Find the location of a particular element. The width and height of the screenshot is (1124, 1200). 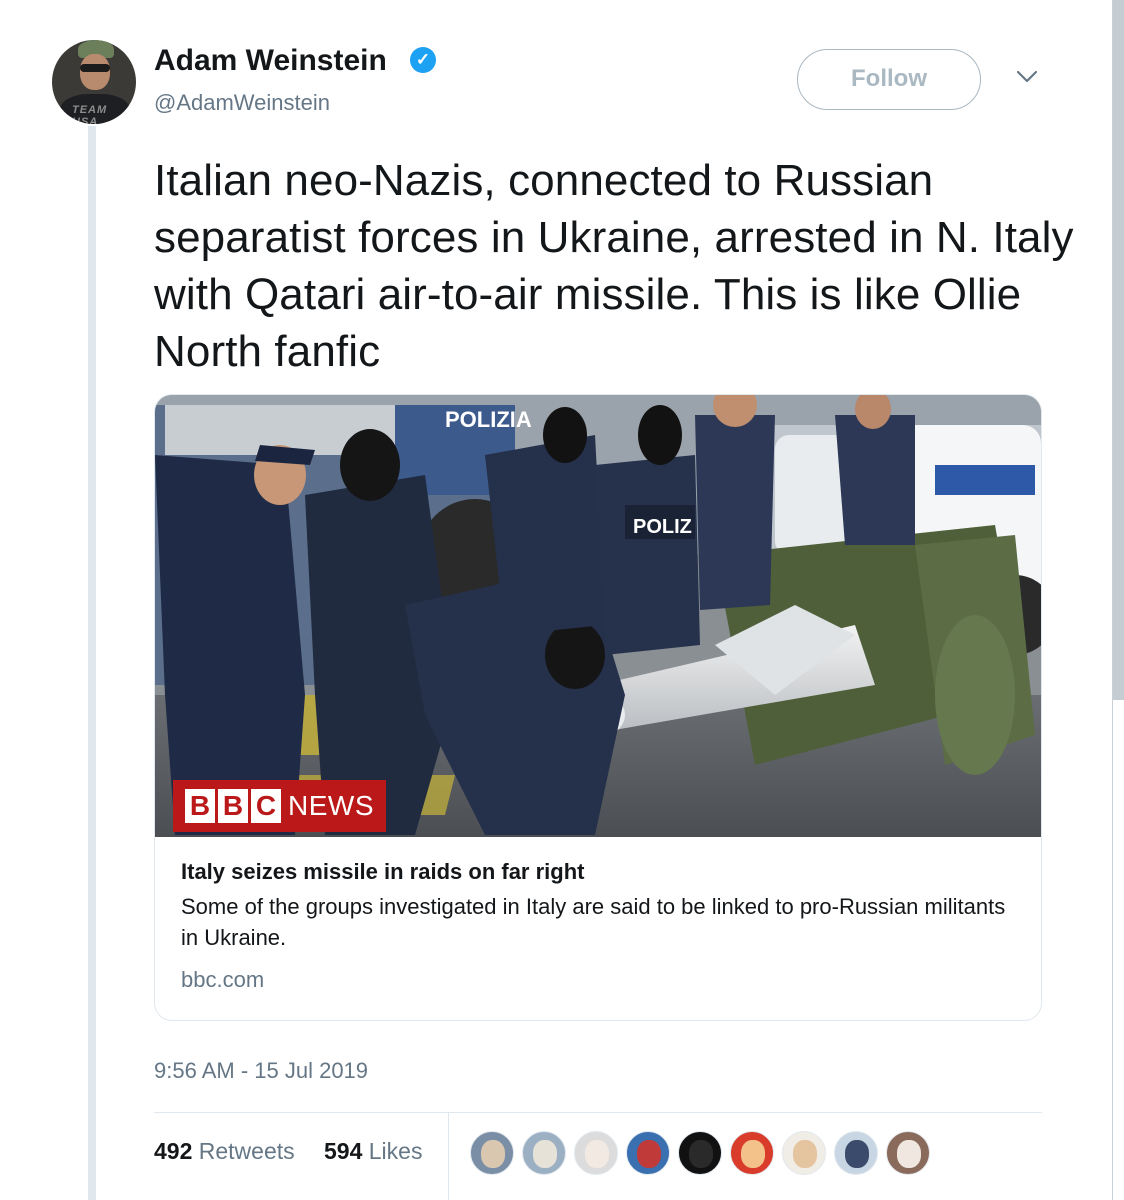

bbc-letter-b1: B is located at coordinates (200, 806).